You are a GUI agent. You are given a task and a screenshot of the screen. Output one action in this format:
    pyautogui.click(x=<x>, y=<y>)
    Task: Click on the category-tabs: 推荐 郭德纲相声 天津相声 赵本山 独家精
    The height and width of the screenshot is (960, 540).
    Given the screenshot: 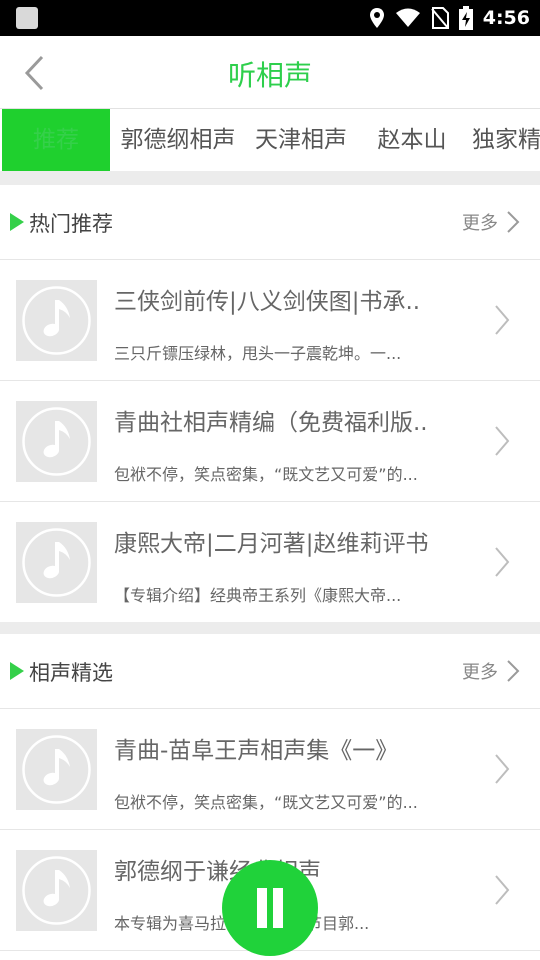 What is the action you would take?
    pyautogui.click(x=270, y=140)
    